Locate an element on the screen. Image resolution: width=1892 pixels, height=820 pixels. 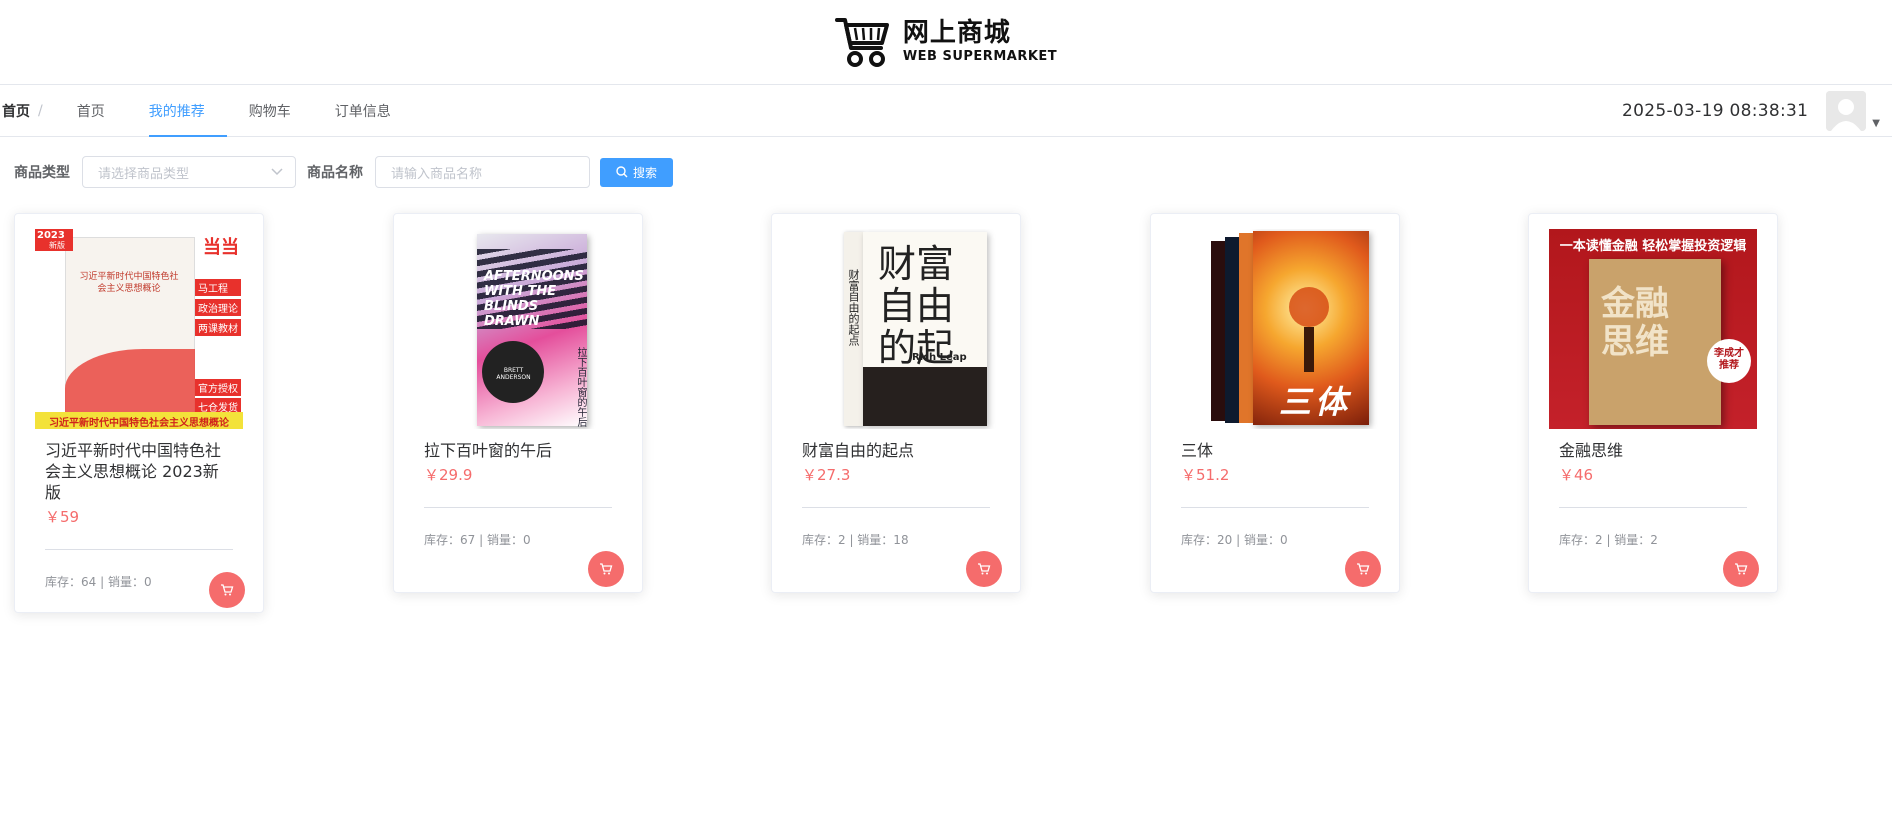
user-avatar-icon is located at coordinates (1846, 110).